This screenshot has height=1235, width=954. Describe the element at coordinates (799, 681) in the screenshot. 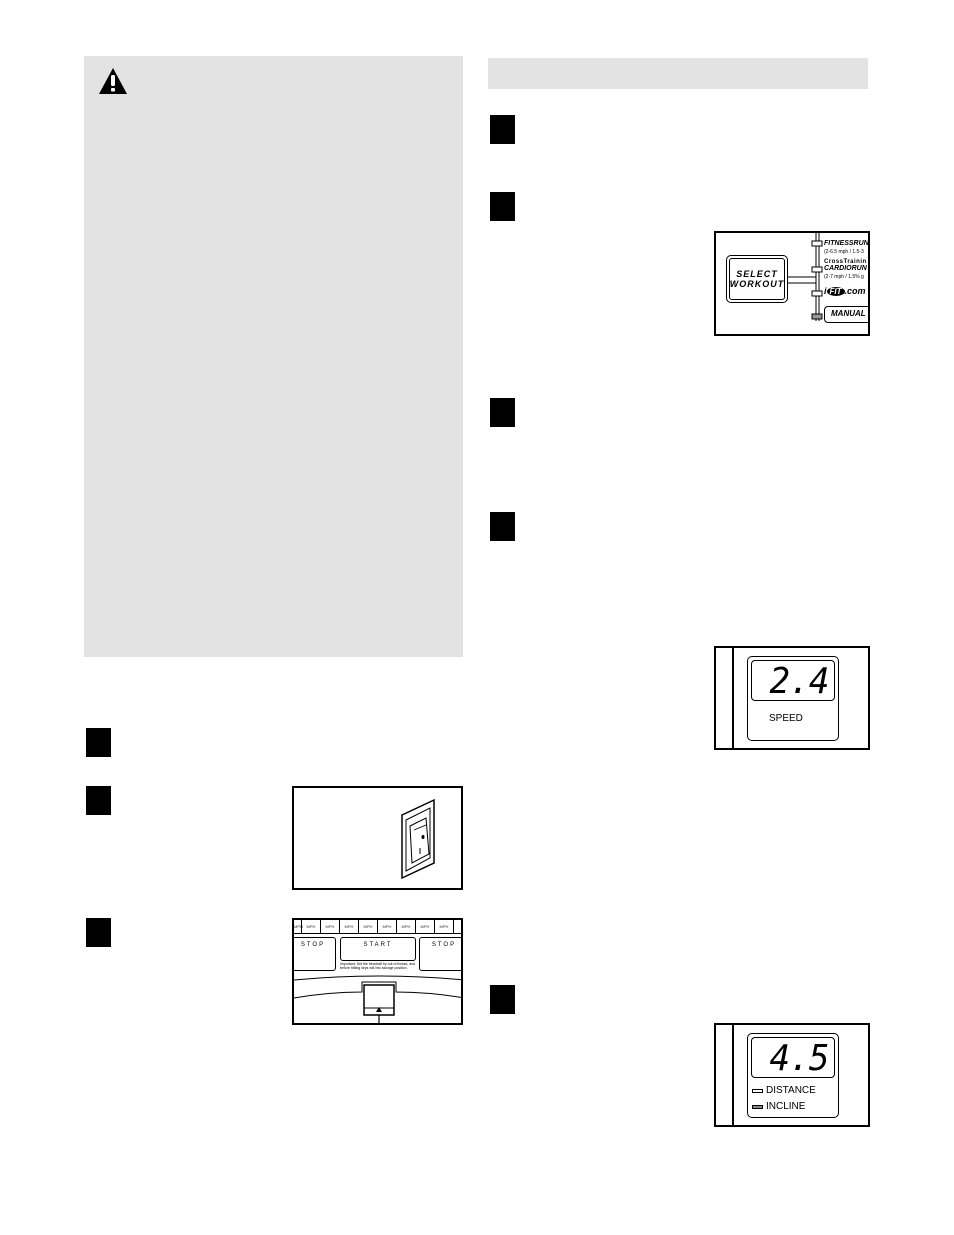

I see `speed-readout: 2.4` at that location.